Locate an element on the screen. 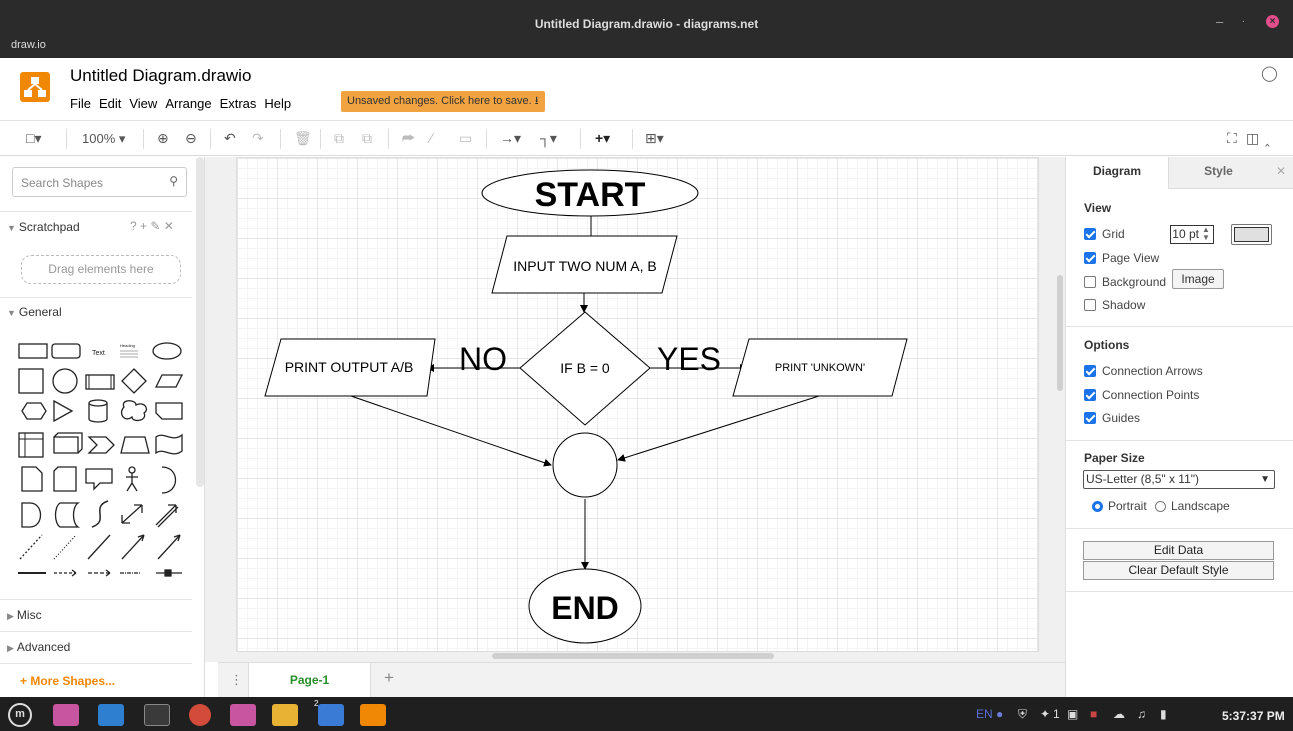 This screenshot has height=731, width=1293. connection-arrows-checkbox: Connection Arrows is located at coordinates (1143, 371).